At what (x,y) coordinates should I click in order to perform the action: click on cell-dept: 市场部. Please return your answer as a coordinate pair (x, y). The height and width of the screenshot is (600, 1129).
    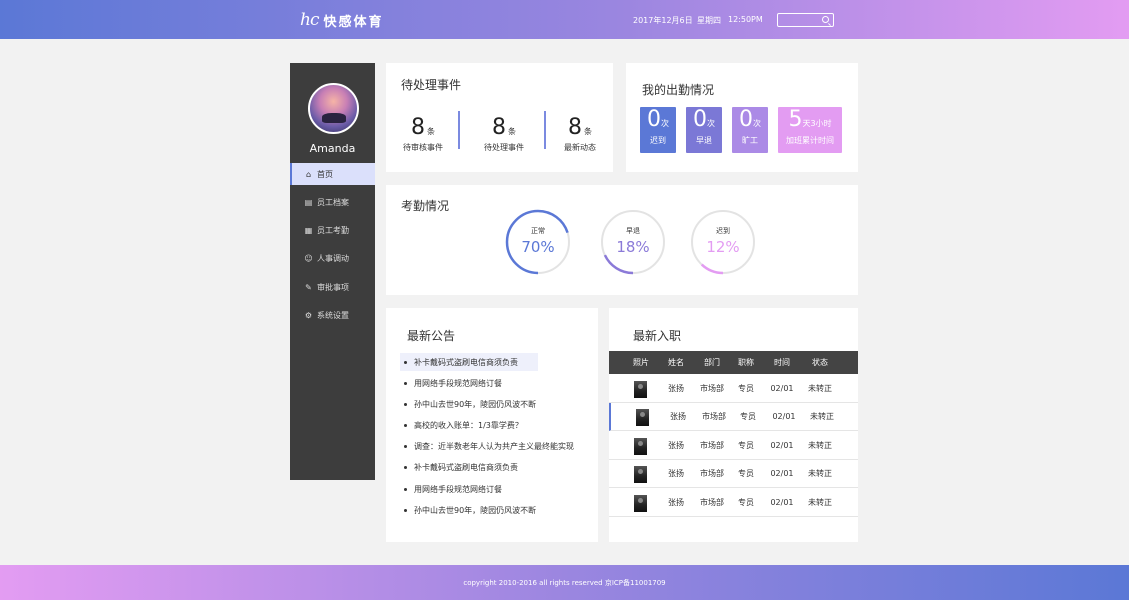
    Looking at the image, I should click on (712, 388).